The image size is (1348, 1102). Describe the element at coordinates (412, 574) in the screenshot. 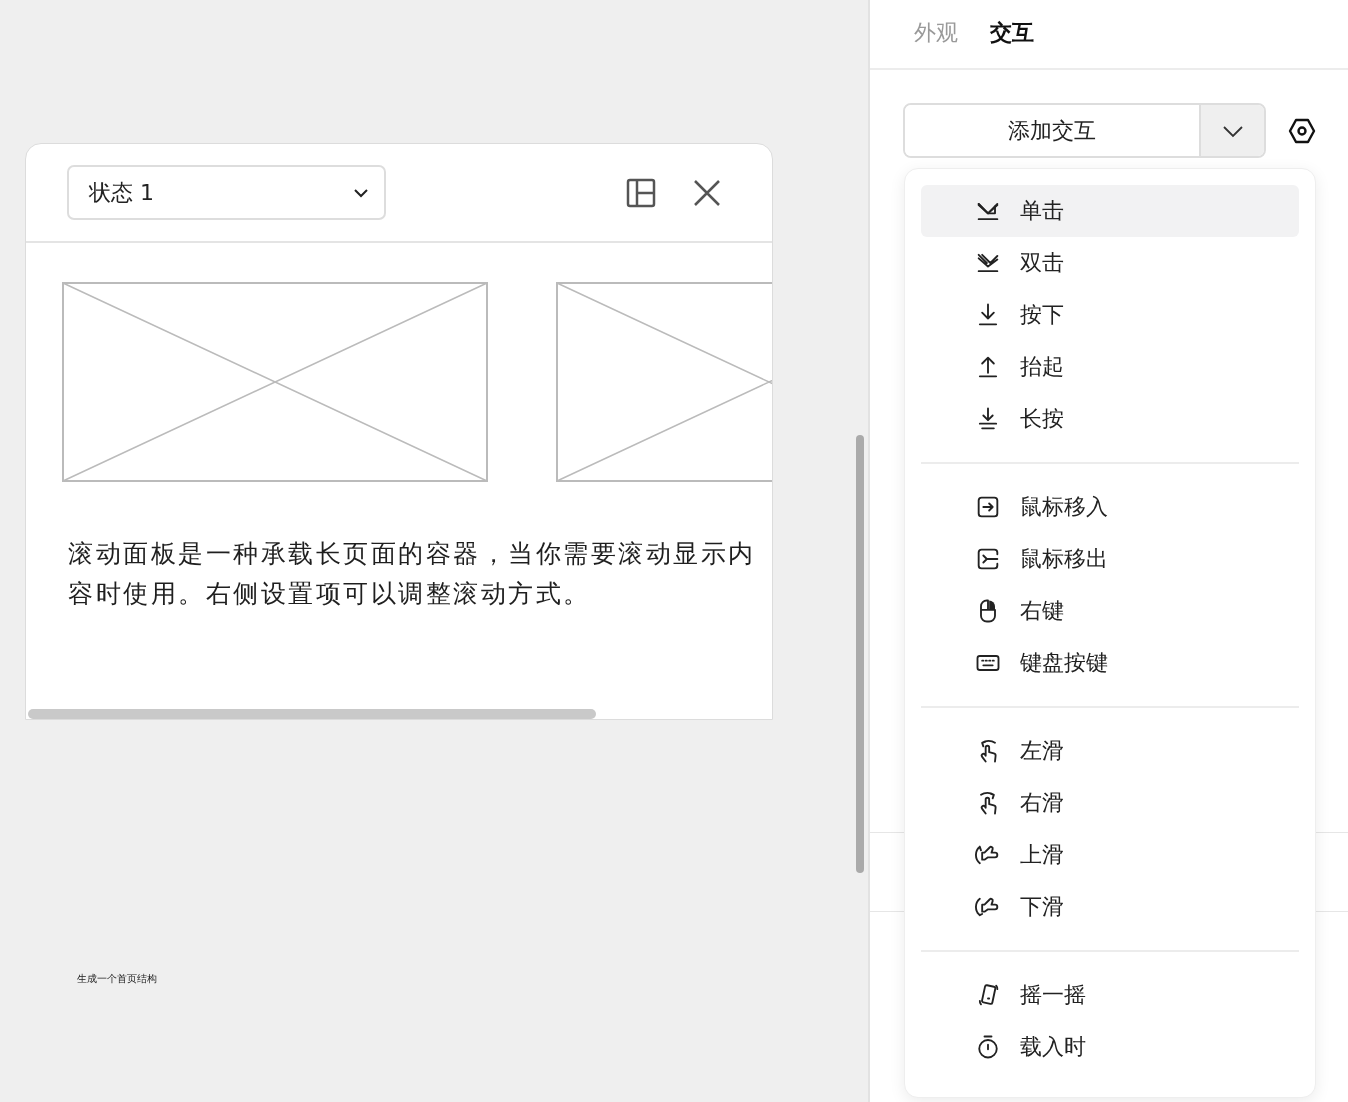

I see `description-text: 滚动面板是一种承载长页面的容器，当你需要滚动显示内容时使用。右侧设置项可以调整滚动方式。` at that location.